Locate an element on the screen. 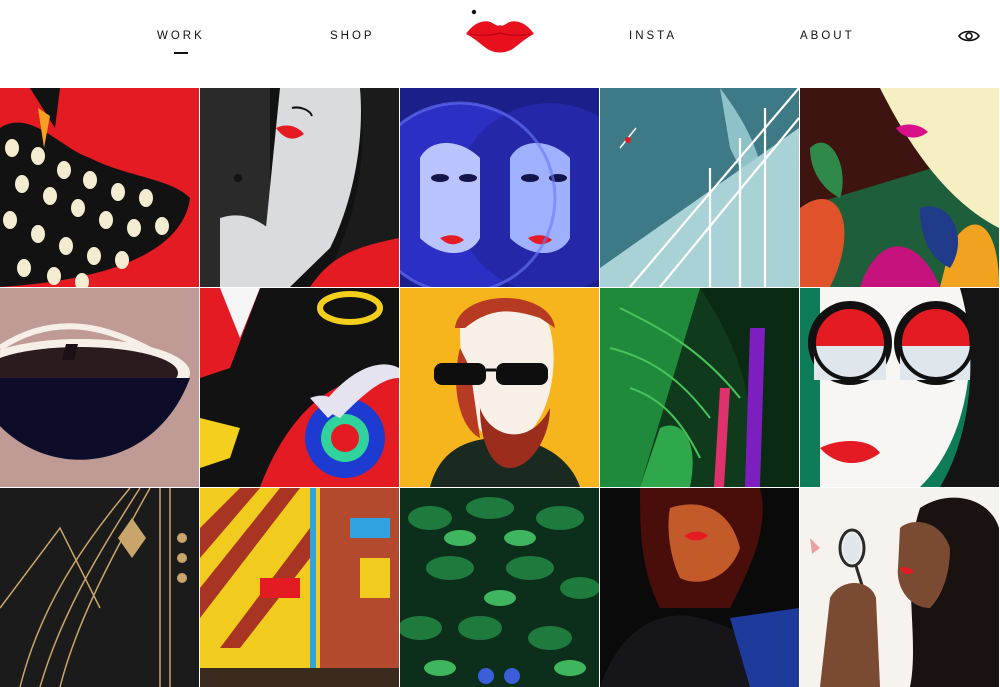 This screenshot has height=687, width=1000. artwork-tile-woman-with-mirror is located at coordinates (899, 587).